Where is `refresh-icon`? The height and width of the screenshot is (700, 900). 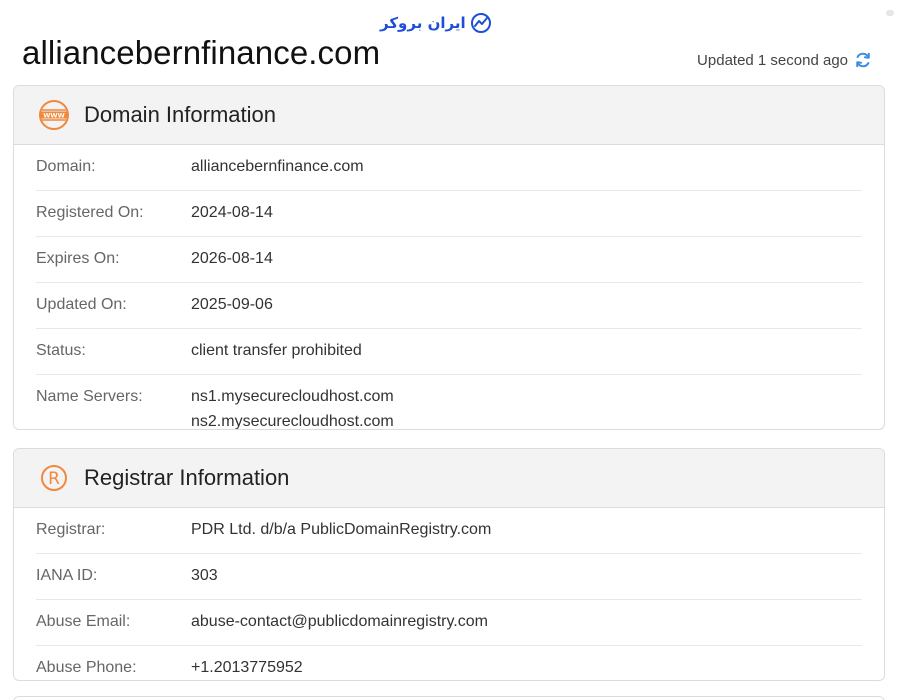 refresh-icon is located at coordinates (863, 60).